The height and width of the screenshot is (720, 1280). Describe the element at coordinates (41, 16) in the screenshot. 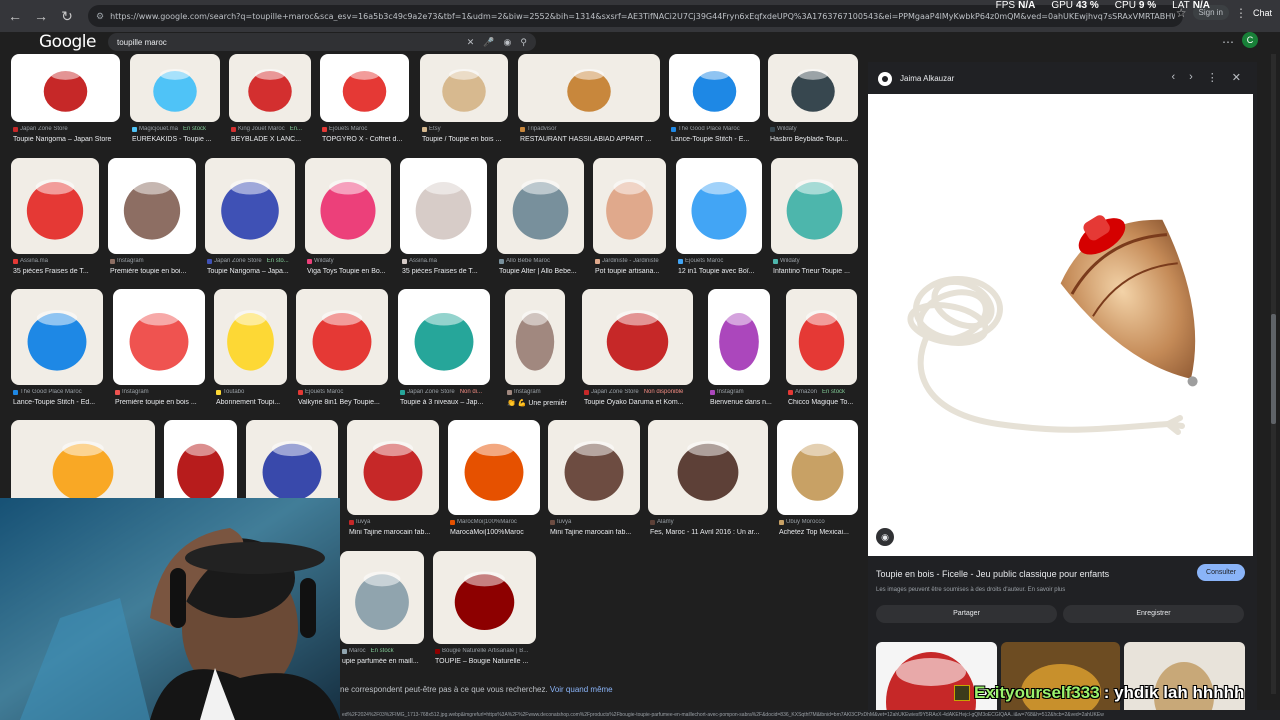

I see `forward-icon: →` at that location.